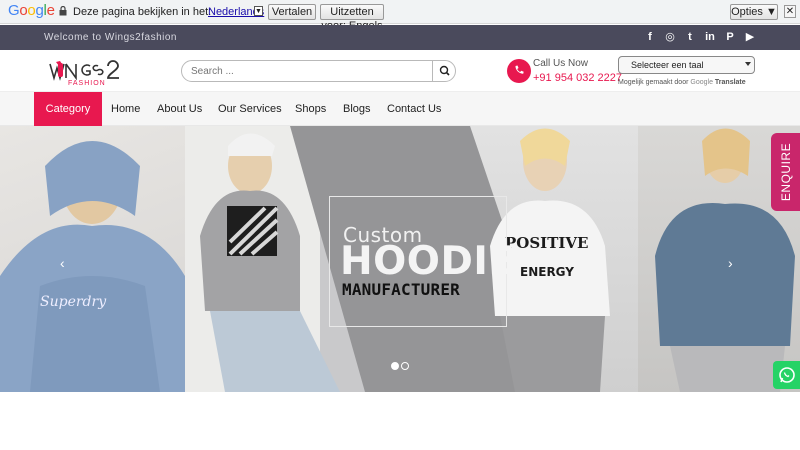  I want to click on language-dropdown-icon: ▼, so click(258, 11).